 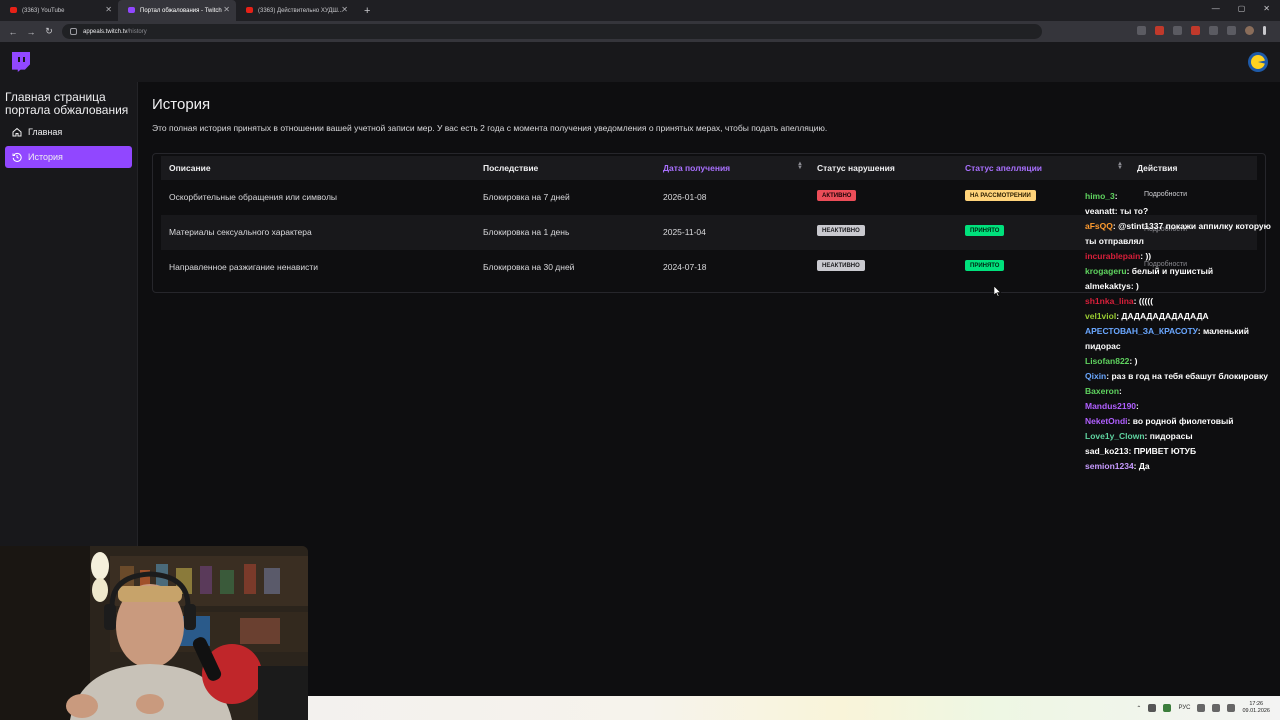 I want to click on language-indicator: РУС, so click(x=1184, y=708).